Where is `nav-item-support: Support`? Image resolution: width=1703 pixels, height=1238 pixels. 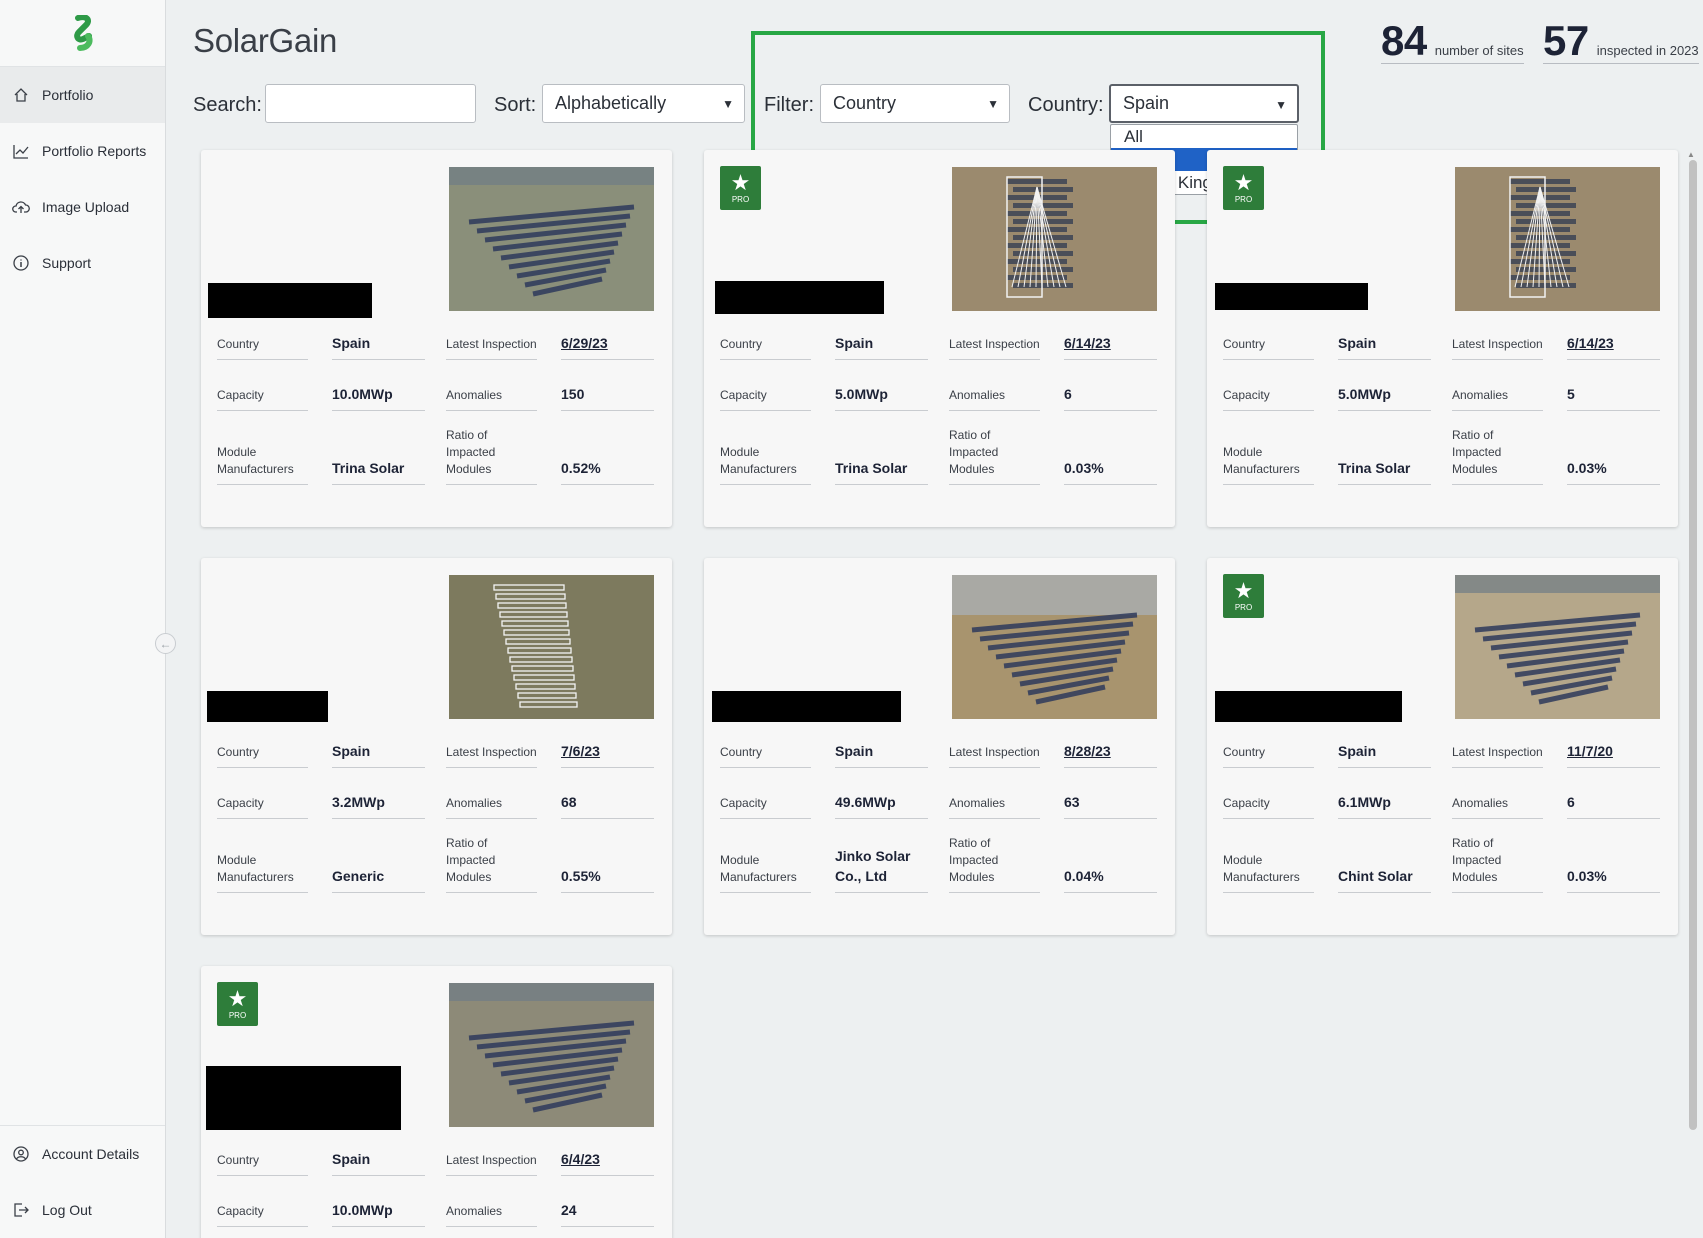 nav-item-support: Support is located at coordinates (82, 263).